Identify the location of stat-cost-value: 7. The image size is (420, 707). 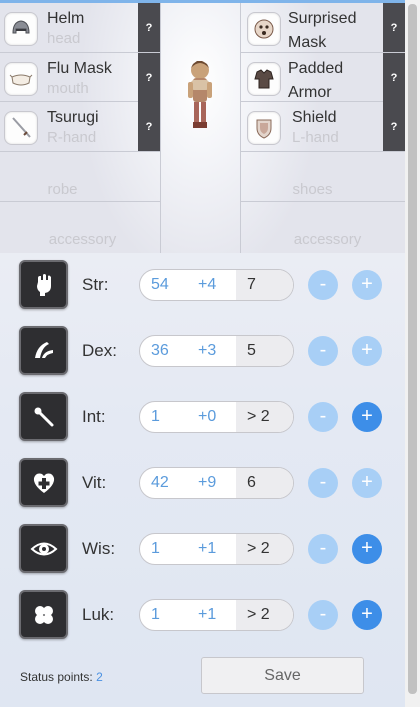
(264, 285).